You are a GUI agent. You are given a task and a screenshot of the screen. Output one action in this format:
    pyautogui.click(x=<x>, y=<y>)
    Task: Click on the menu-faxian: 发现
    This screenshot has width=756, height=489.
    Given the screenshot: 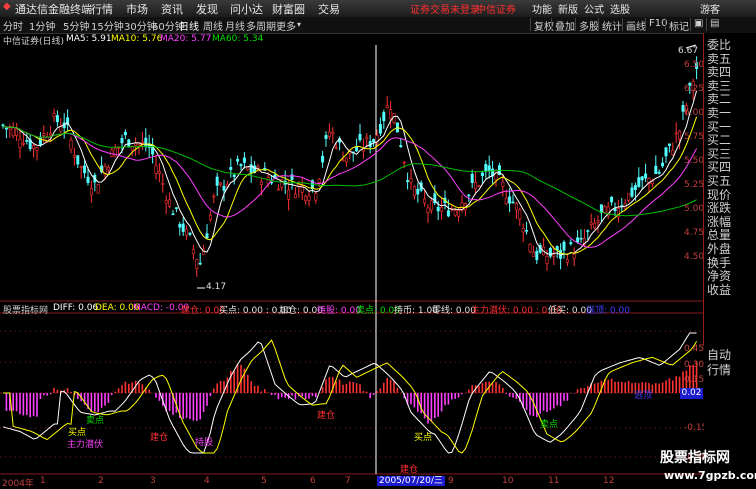 What is the action you would take?
    pyautogui.click(x=207, y=9)
    